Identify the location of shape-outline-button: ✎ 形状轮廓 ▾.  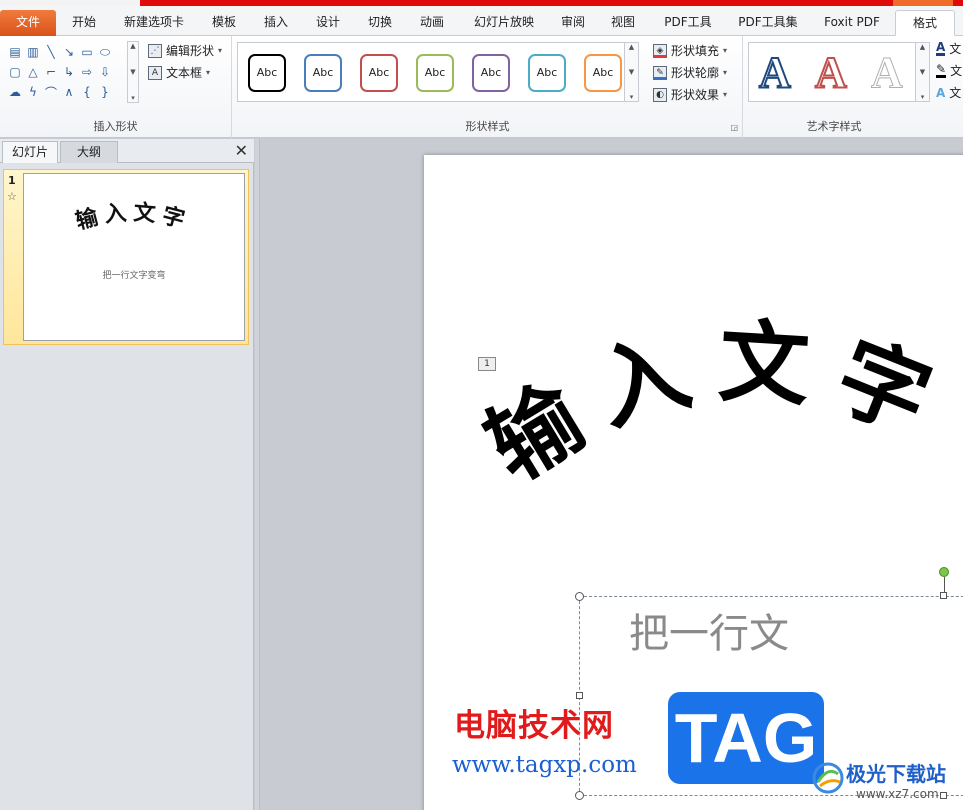
(690, 72).